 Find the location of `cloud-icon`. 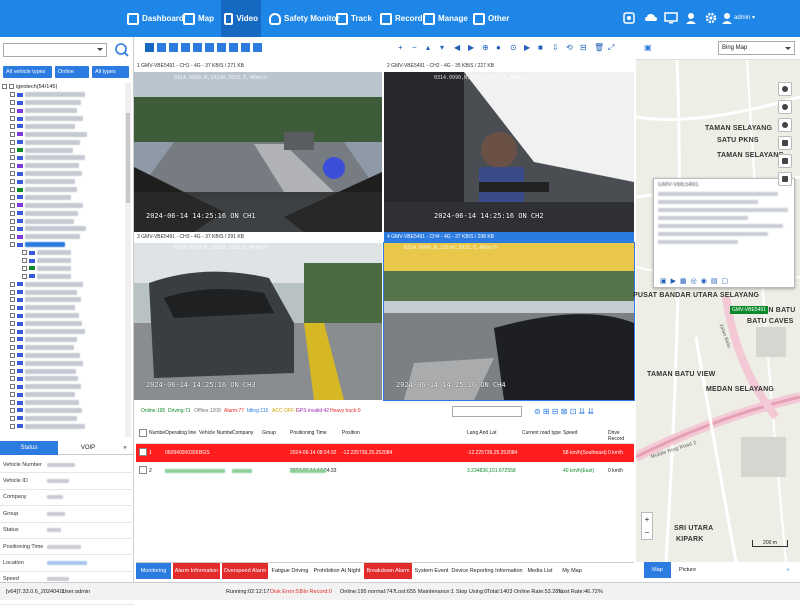

cloud-icon is located at coordinates (651, 18).